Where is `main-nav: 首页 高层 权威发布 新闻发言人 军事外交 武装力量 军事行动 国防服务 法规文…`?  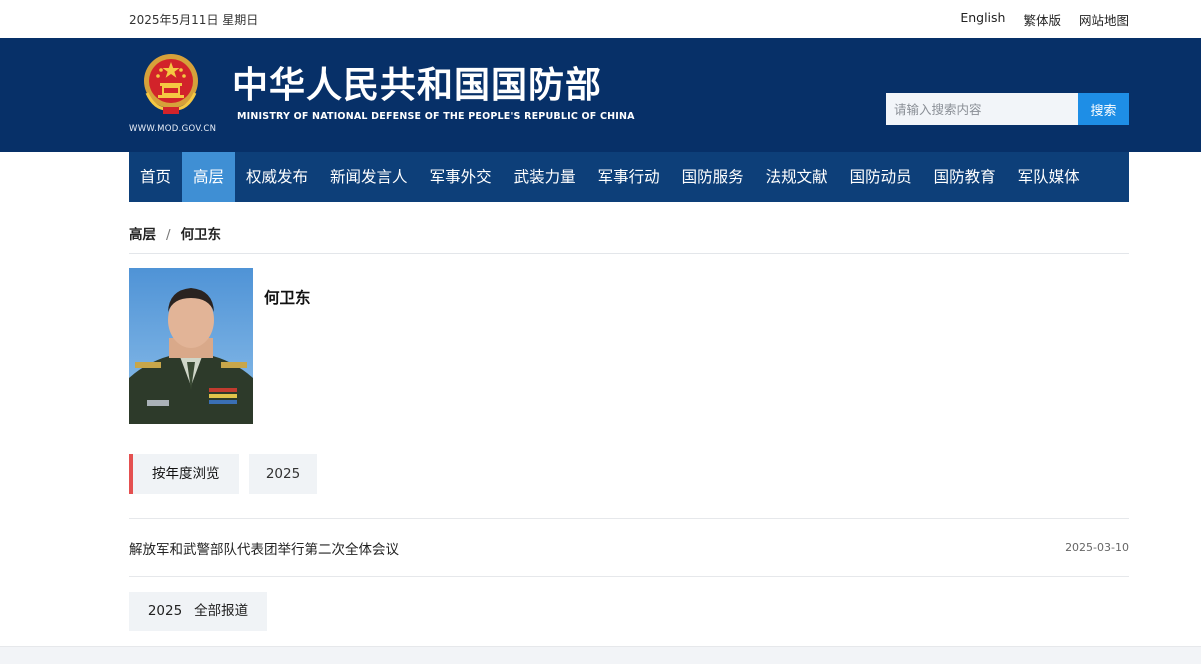 main-nav: 首页 高层 权威发布 新闻发言人 军事外交 武装力量 军事行动 国防服务 法规文… is located at coordinates (600, 177).